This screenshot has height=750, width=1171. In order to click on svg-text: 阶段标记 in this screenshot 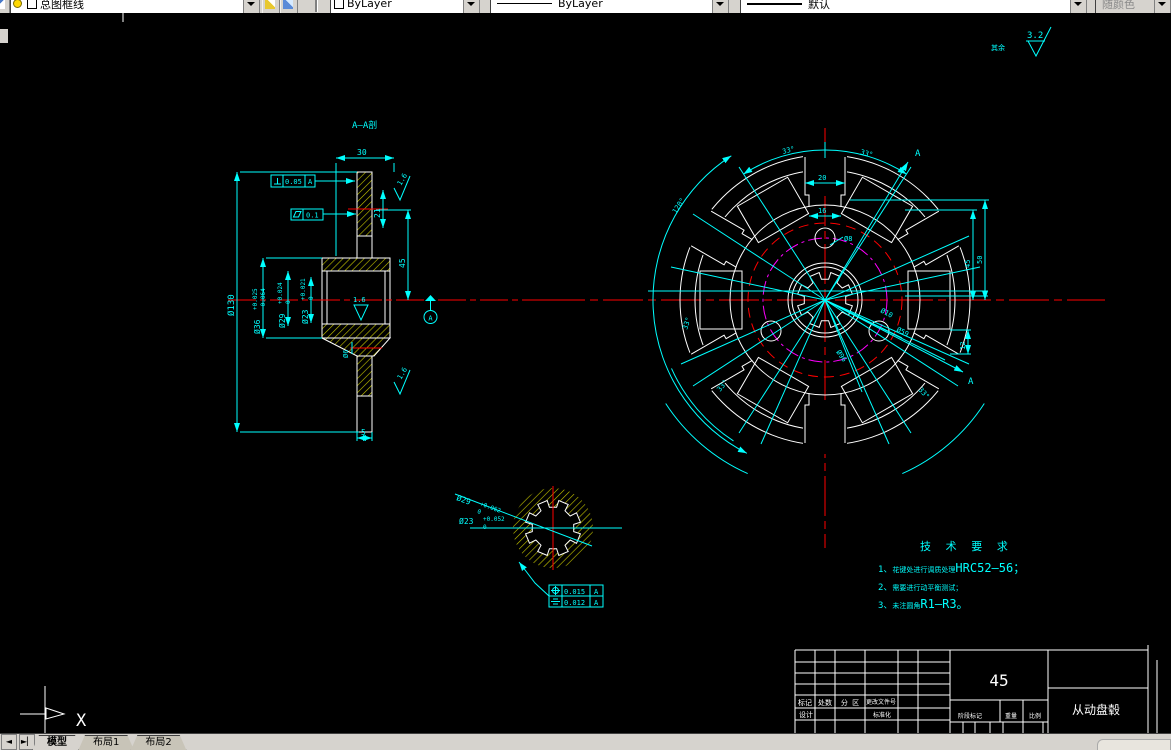, I will do `click(970, 716)`.